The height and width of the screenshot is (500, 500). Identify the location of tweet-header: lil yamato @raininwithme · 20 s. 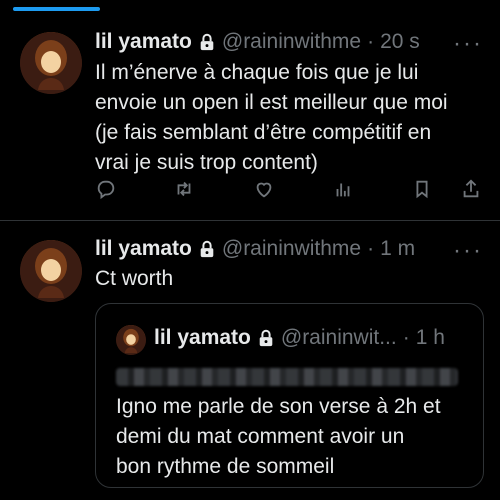
(257, 42).